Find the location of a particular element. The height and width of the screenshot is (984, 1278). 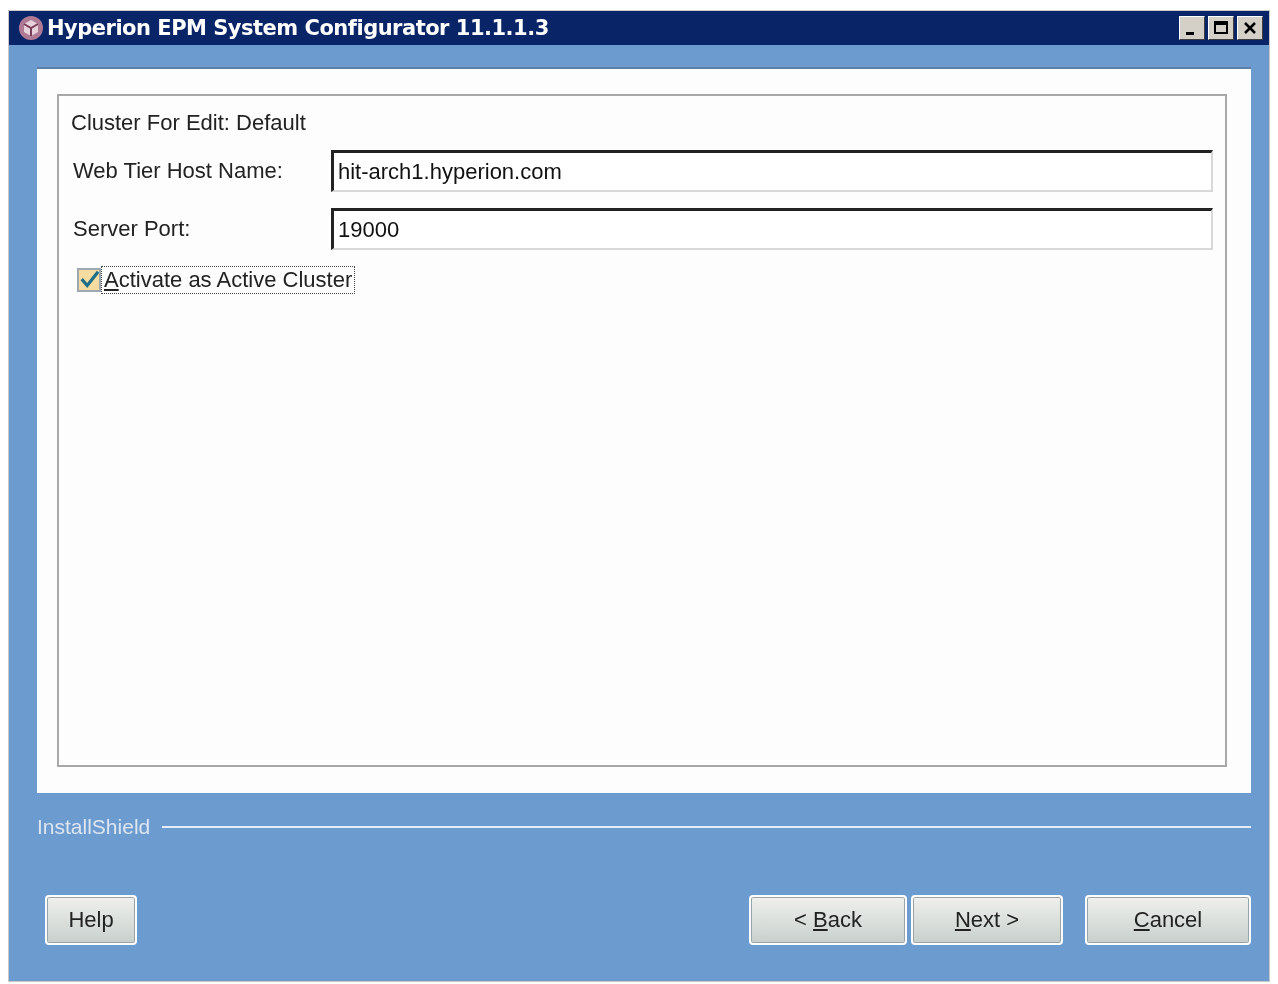

field-label: Web Tier Host Name: is located at coordinates (178, 171).